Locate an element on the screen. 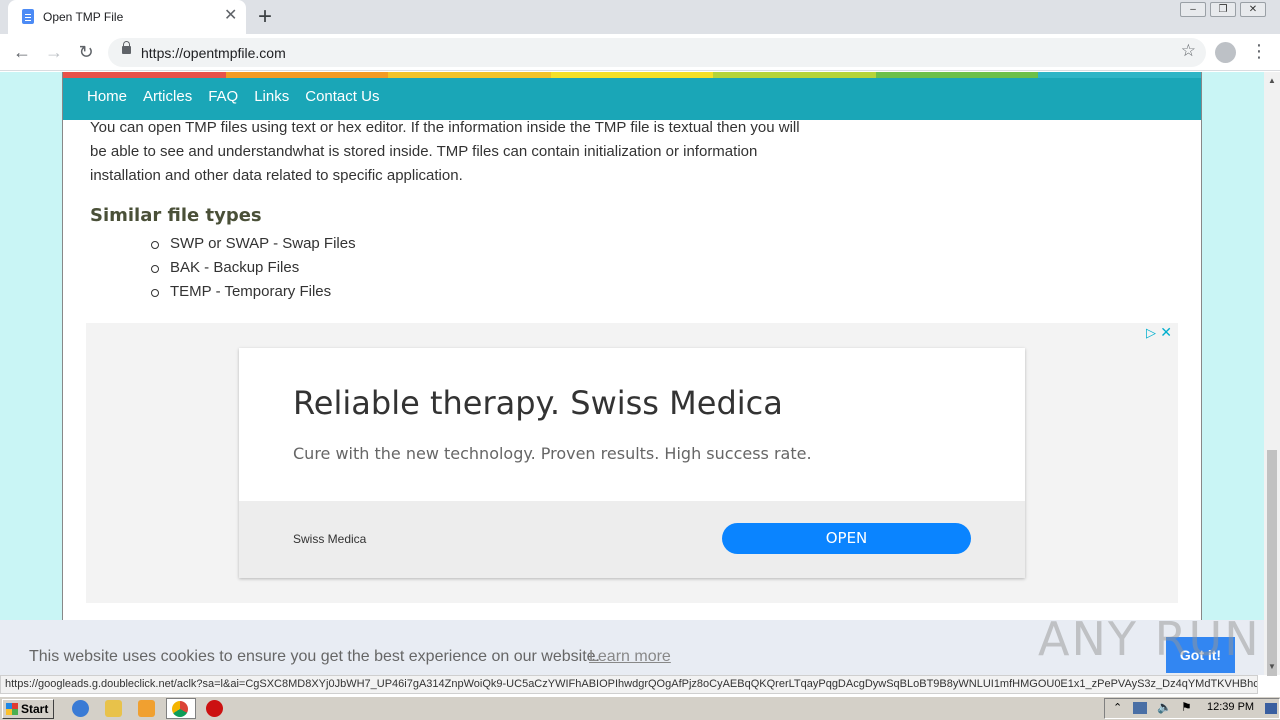 This screenshot has height=720, width=1280. chrome-icon is located at coordinates (180, 709).